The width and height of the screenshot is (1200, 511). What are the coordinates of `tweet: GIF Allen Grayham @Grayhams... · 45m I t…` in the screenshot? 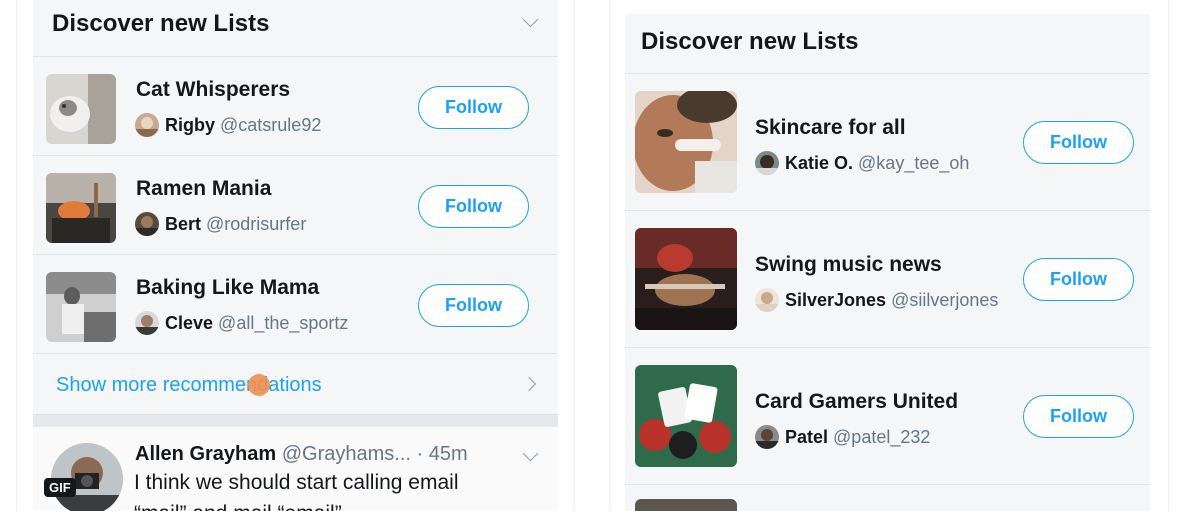 It's located at (295, 469).